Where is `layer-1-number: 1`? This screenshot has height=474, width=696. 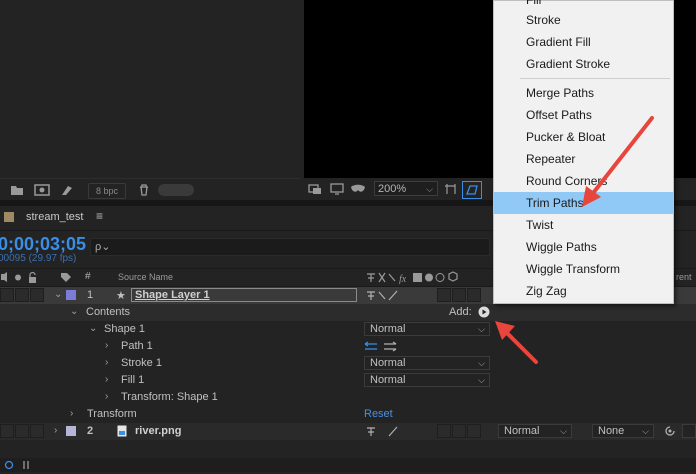
layer-1-number: 1 is located at coordinates (90, 295).